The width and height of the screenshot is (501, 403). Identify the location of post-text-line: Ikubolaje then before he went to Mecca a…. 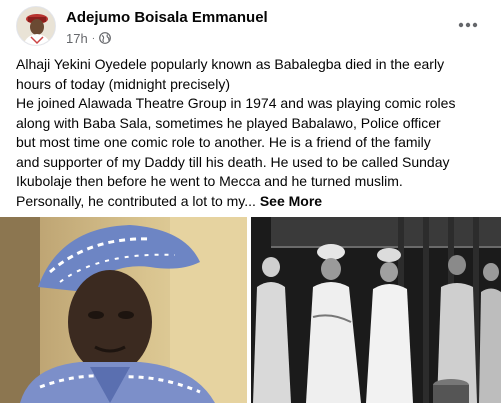
(209, 181).